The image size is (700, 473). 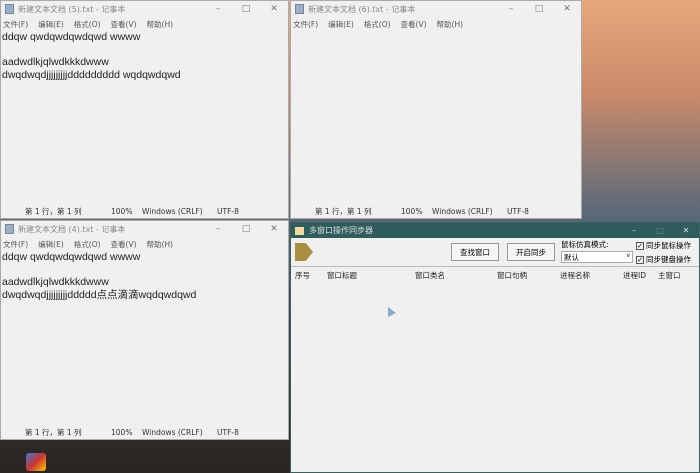 I want to click on sync-keyboard-checkbox: ✓ 同步键盘操作, so click(x=663, y=259).